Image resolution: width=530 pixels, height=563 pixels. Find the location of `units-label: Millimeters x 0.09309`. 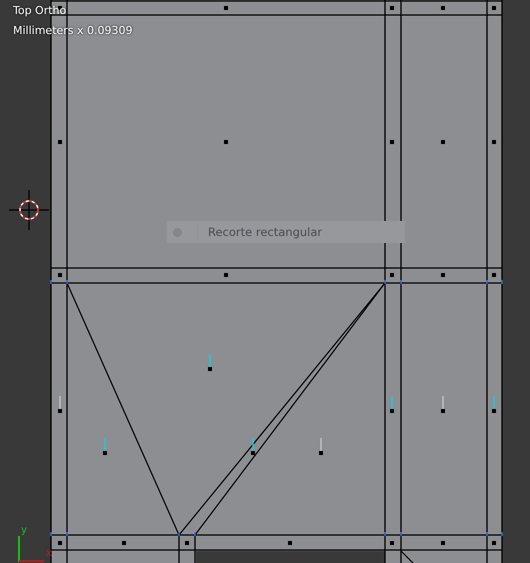

units-label: Millimeters x 0.09309 is located at coordinates (73, 30).